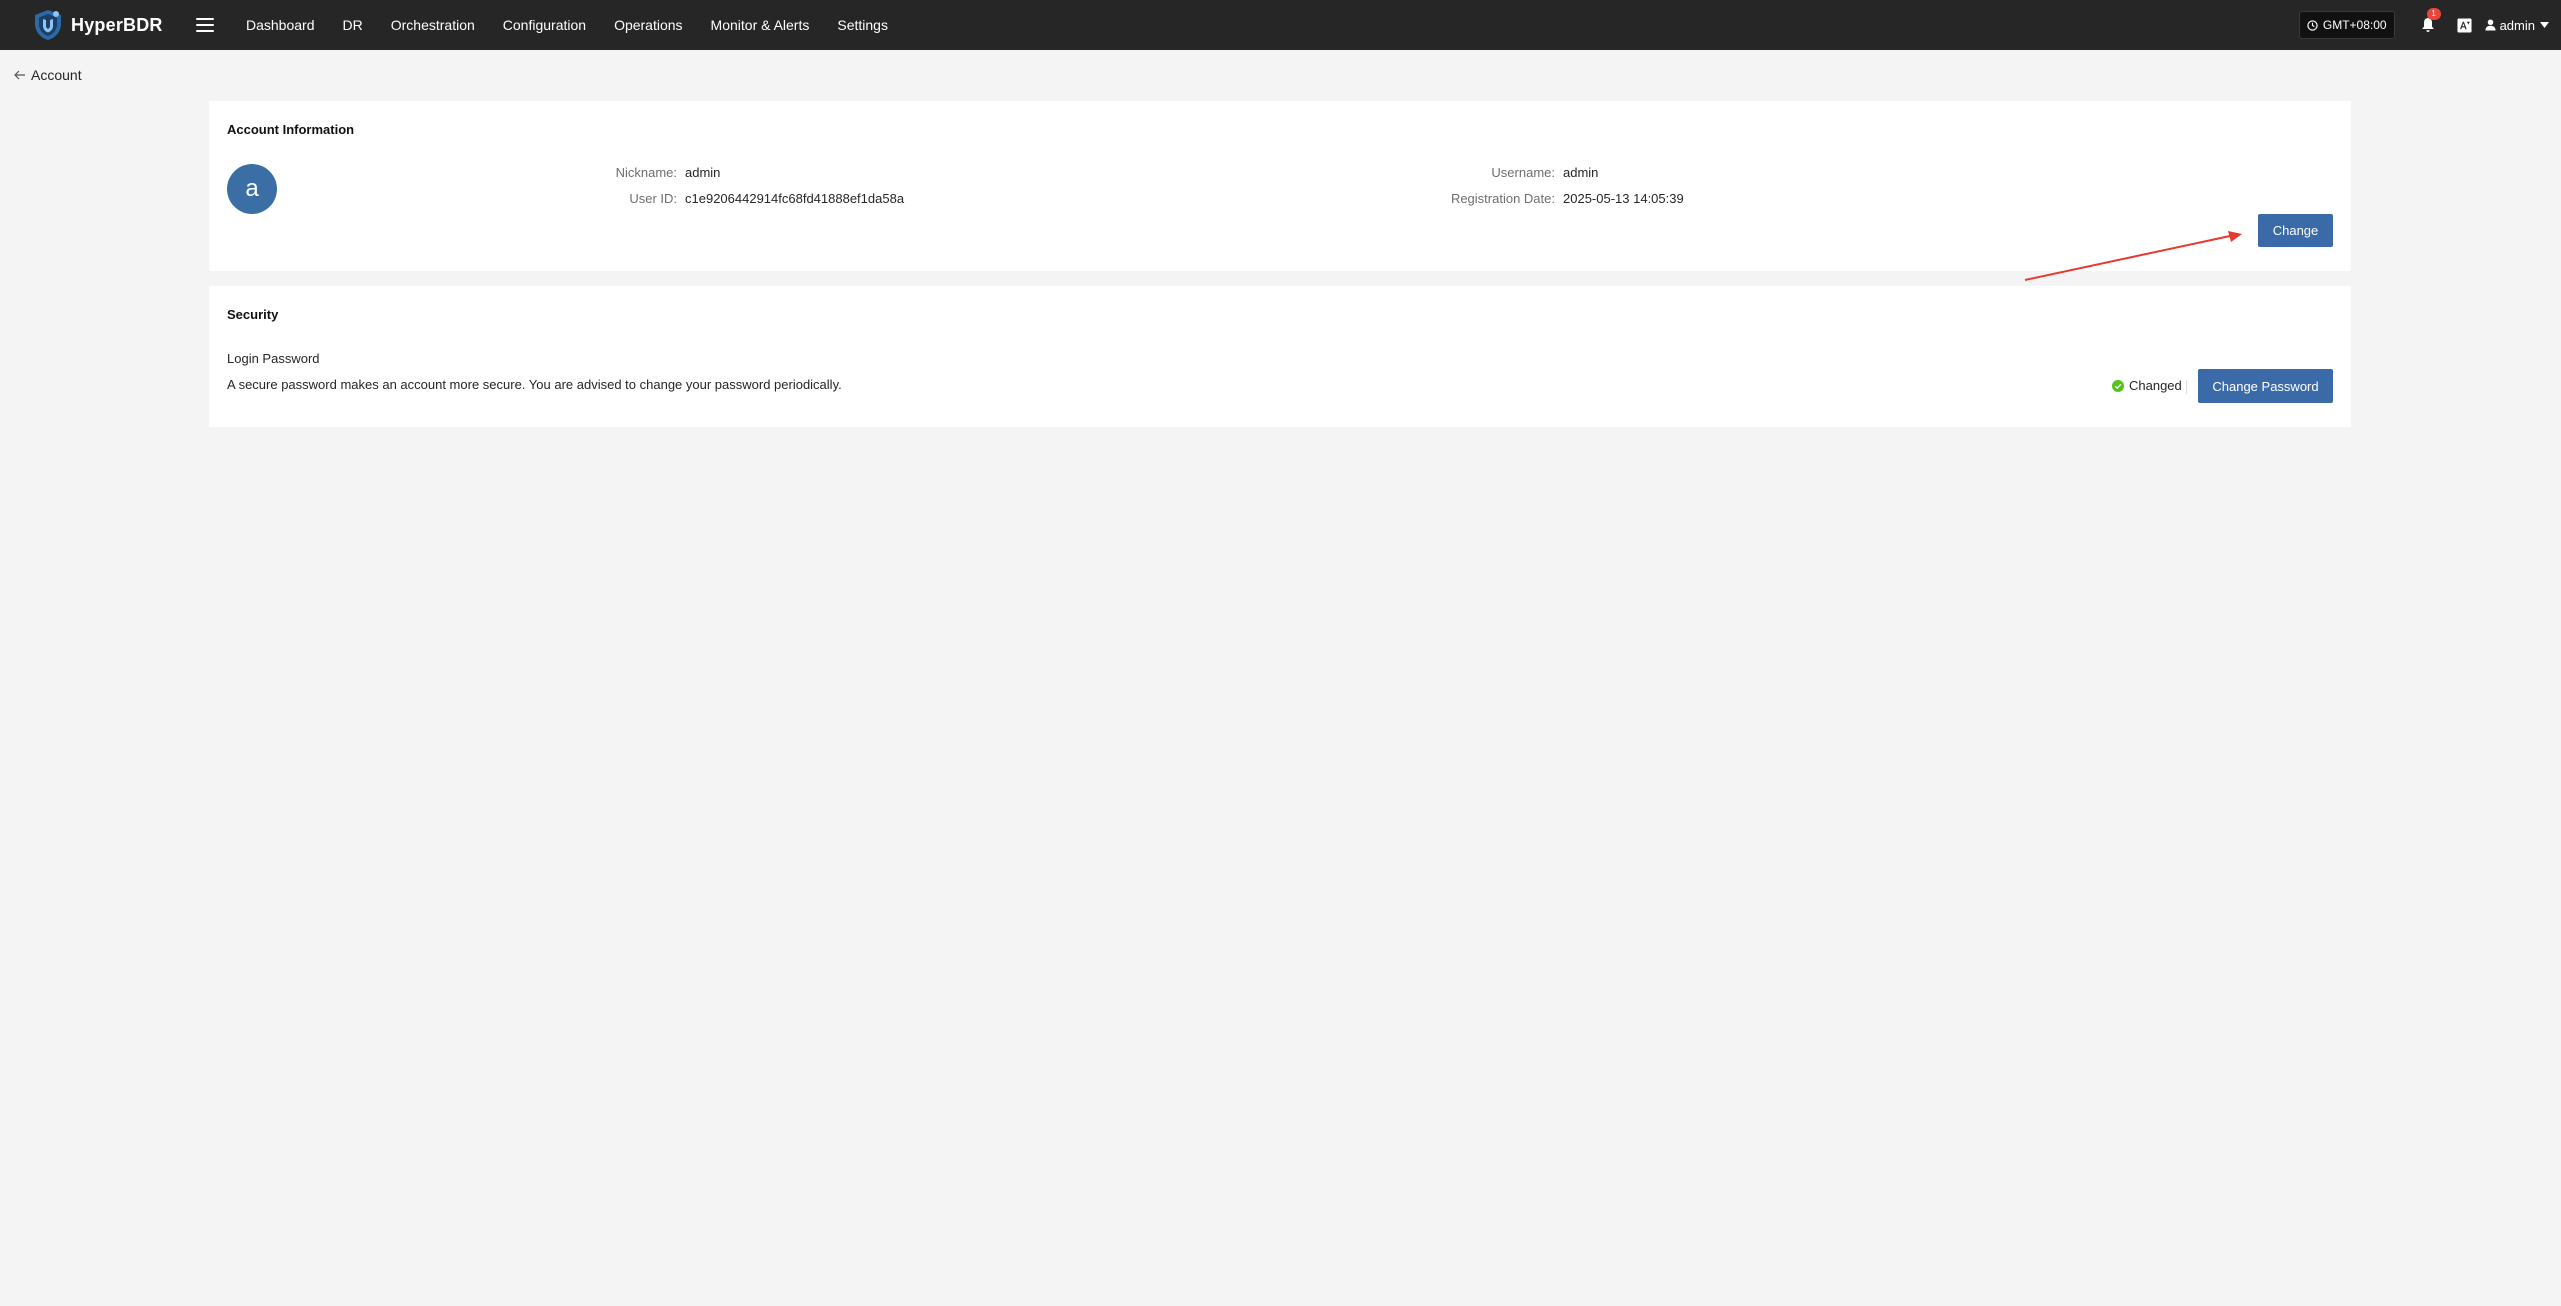 The width and height of the screenshot is (2561, 1306). What do you see at coordinates (1581, 172) in the screenshot?
I see `username-value: admin` at bounding box center [1581, 172].